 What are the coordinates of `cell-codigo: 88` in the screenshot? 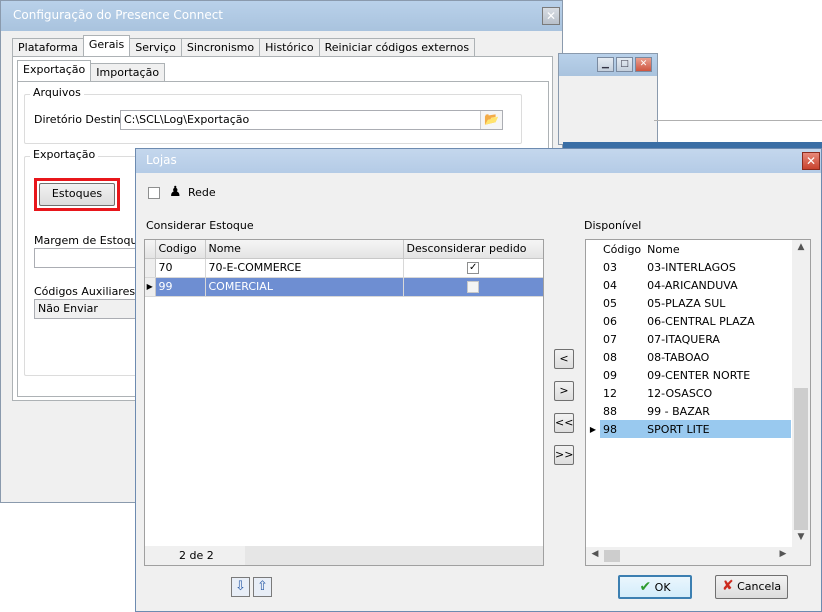 It's located at (622, 411).